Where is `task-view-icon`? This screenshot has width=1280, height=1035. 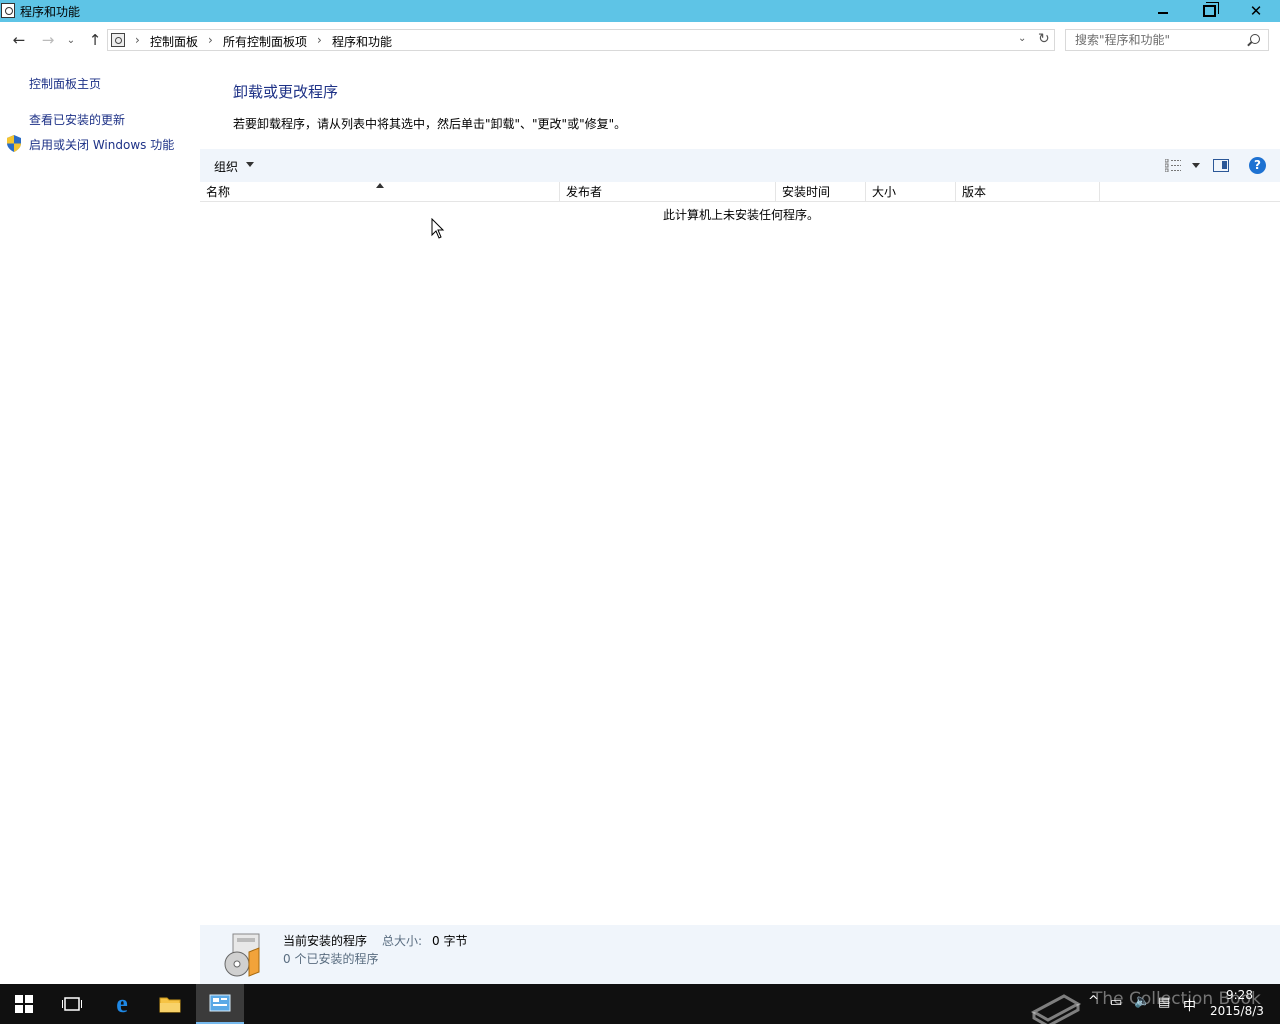
task-view-icon is located at coordinates (72, 1004).